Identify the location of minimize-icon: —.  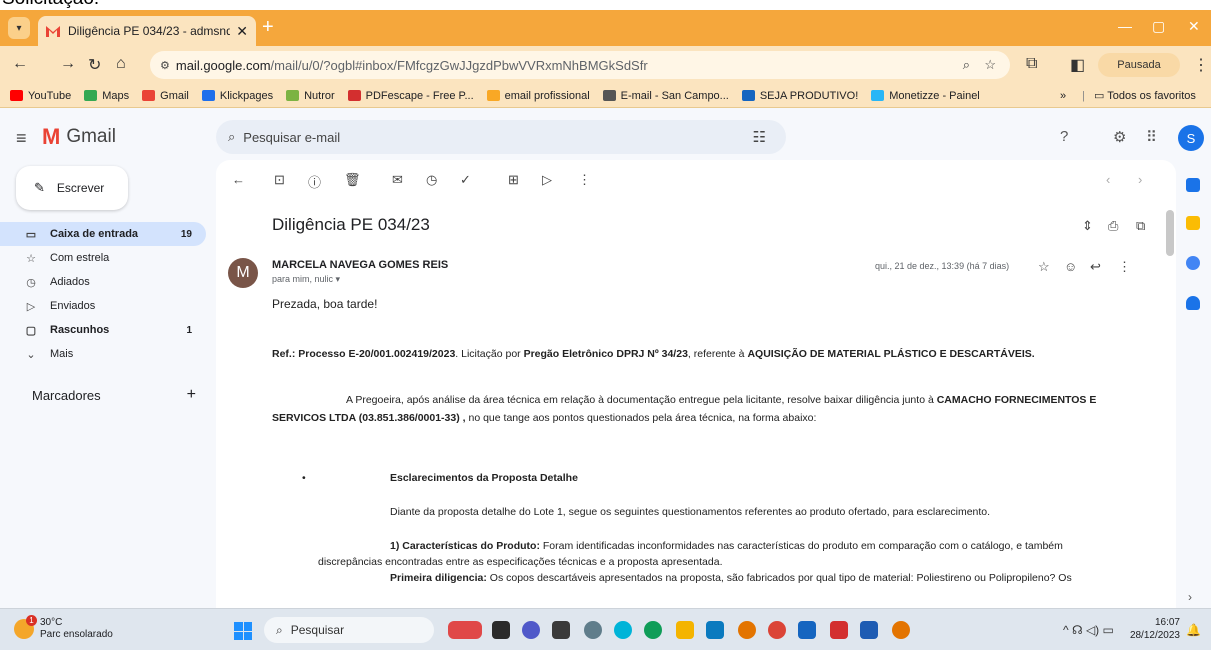
(1125, 26).